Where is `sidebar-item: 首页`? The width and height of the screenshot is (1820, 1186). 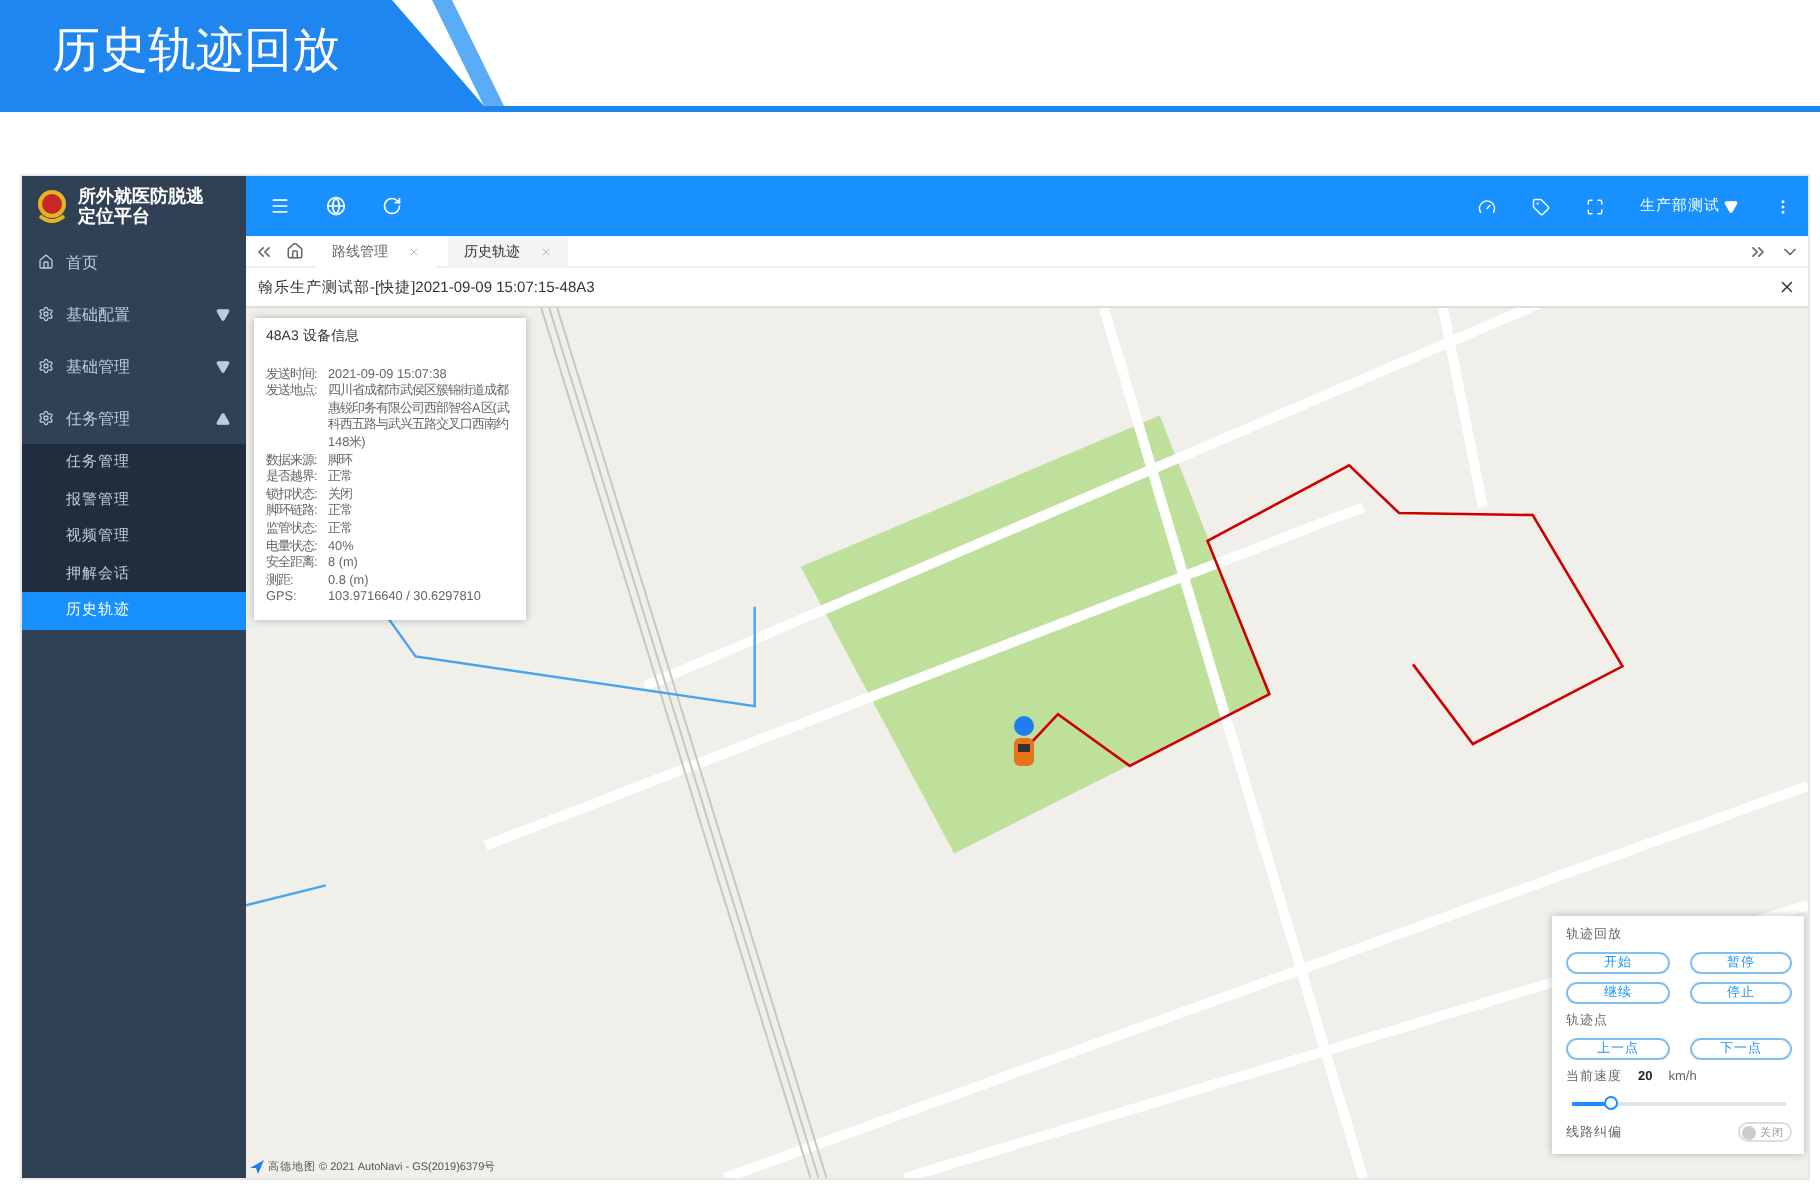 sidebar-item: 首页 is located at coordinates (134, 262).